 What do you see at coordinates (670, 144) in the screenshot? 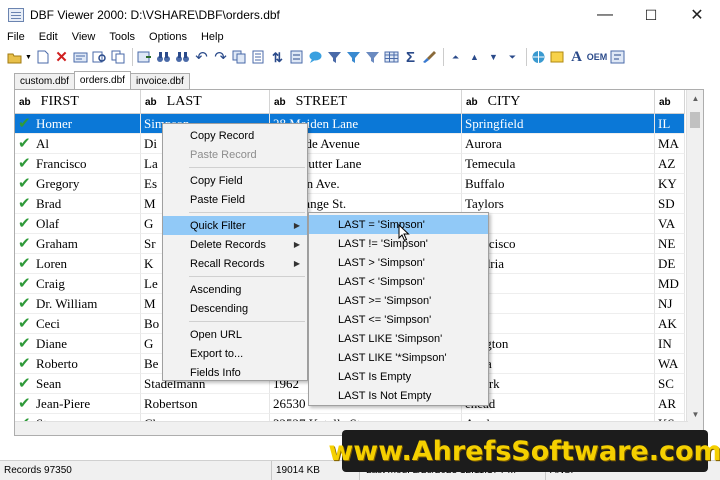
I see `table-cell: MA` at bounding box center [670, 144].